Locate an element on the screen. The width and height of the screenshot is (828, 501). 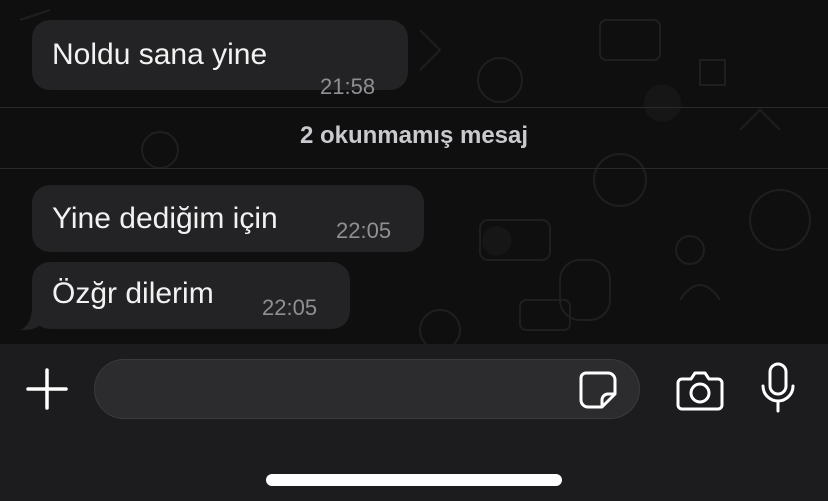
message-text: Noldu sana yine is located at coordinates (160, 54).